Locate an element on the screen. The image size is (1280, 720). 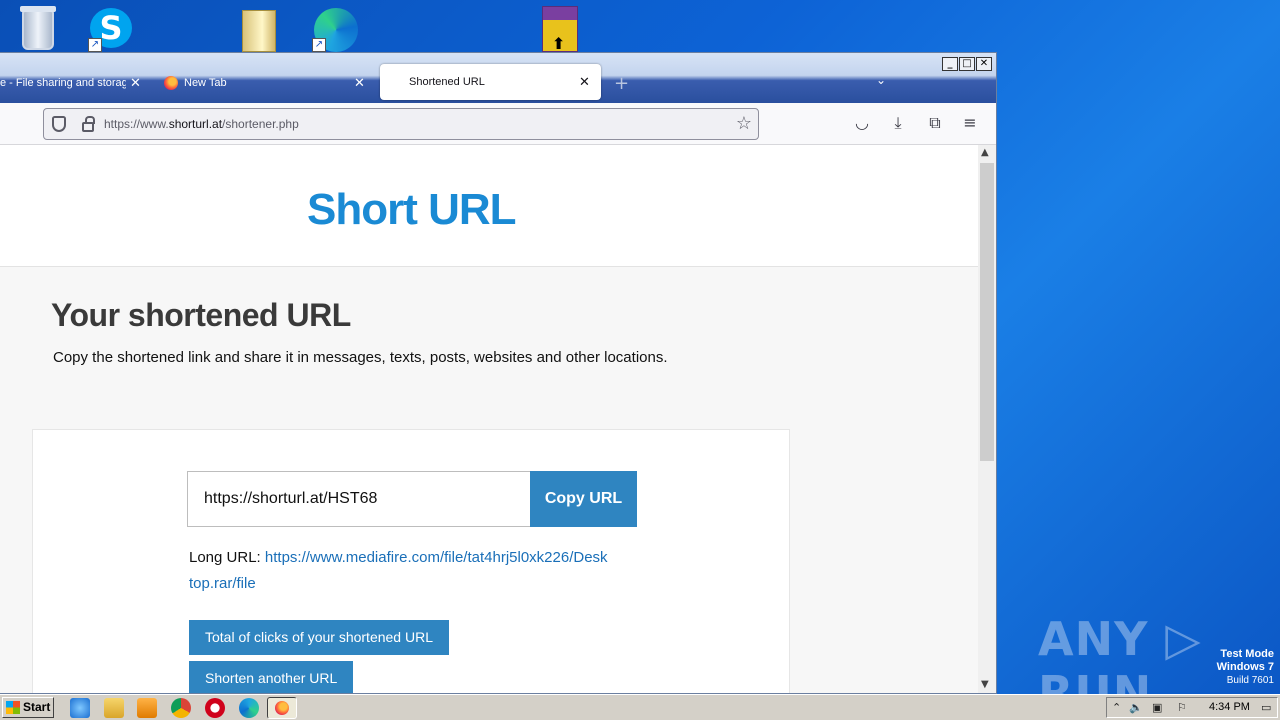
tab-shortened-url: Shortened URL ✕ is located at coordinates (490, 82).